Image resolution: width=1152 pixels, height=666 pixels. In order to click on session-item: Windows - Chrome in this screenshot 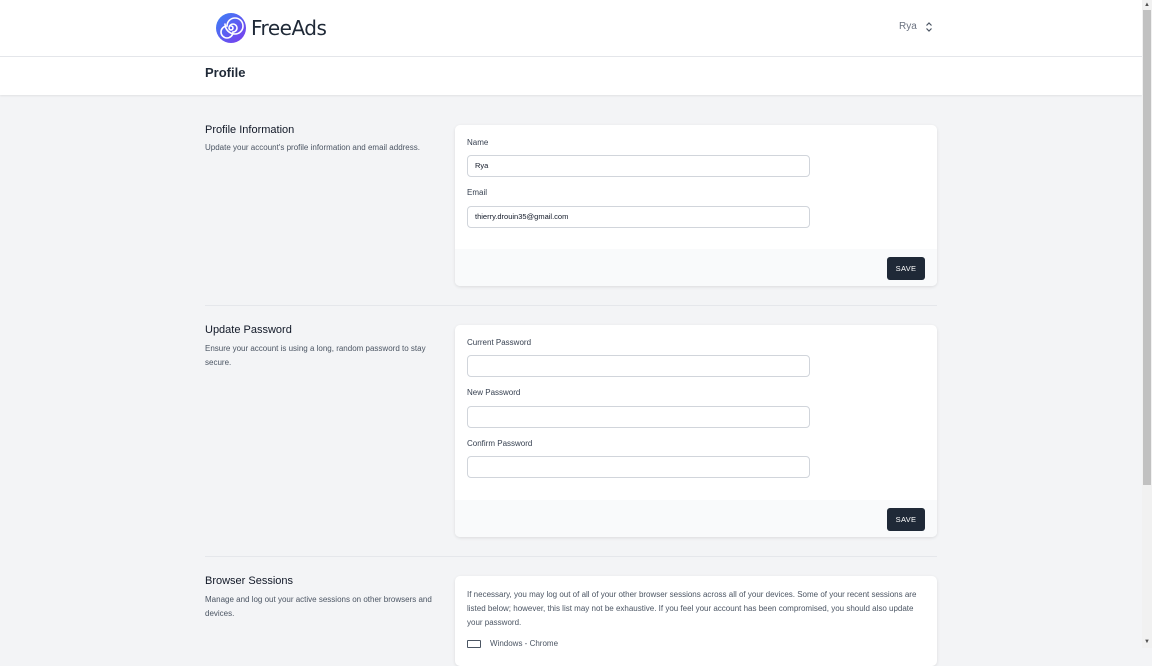, I will do `click(512, 643)`.